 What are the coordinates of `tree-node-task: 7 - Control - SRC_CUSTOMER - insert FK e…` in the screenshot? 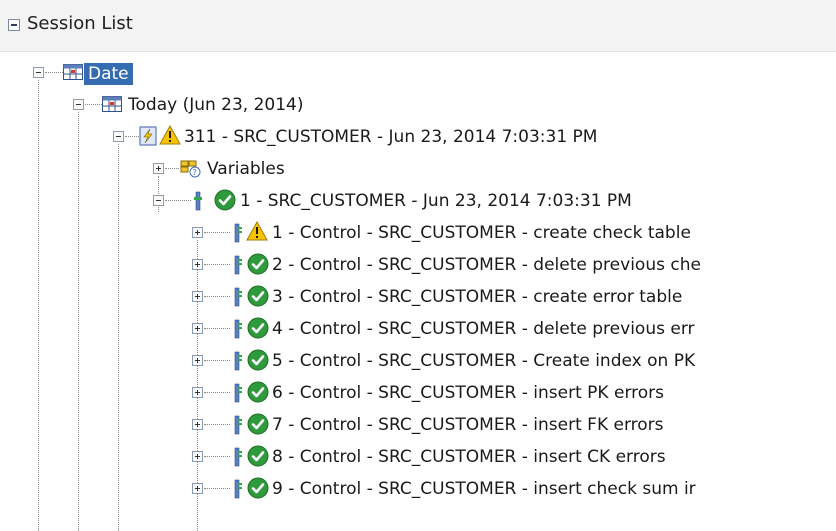 It's located at (418, 425).